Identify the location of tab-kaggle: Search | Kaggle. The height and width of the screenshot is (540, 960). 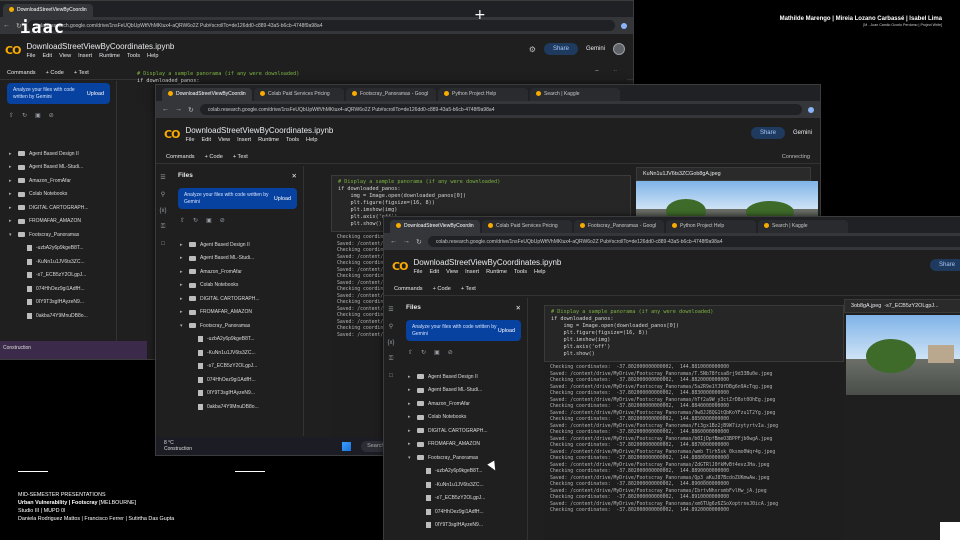
(803, 226).